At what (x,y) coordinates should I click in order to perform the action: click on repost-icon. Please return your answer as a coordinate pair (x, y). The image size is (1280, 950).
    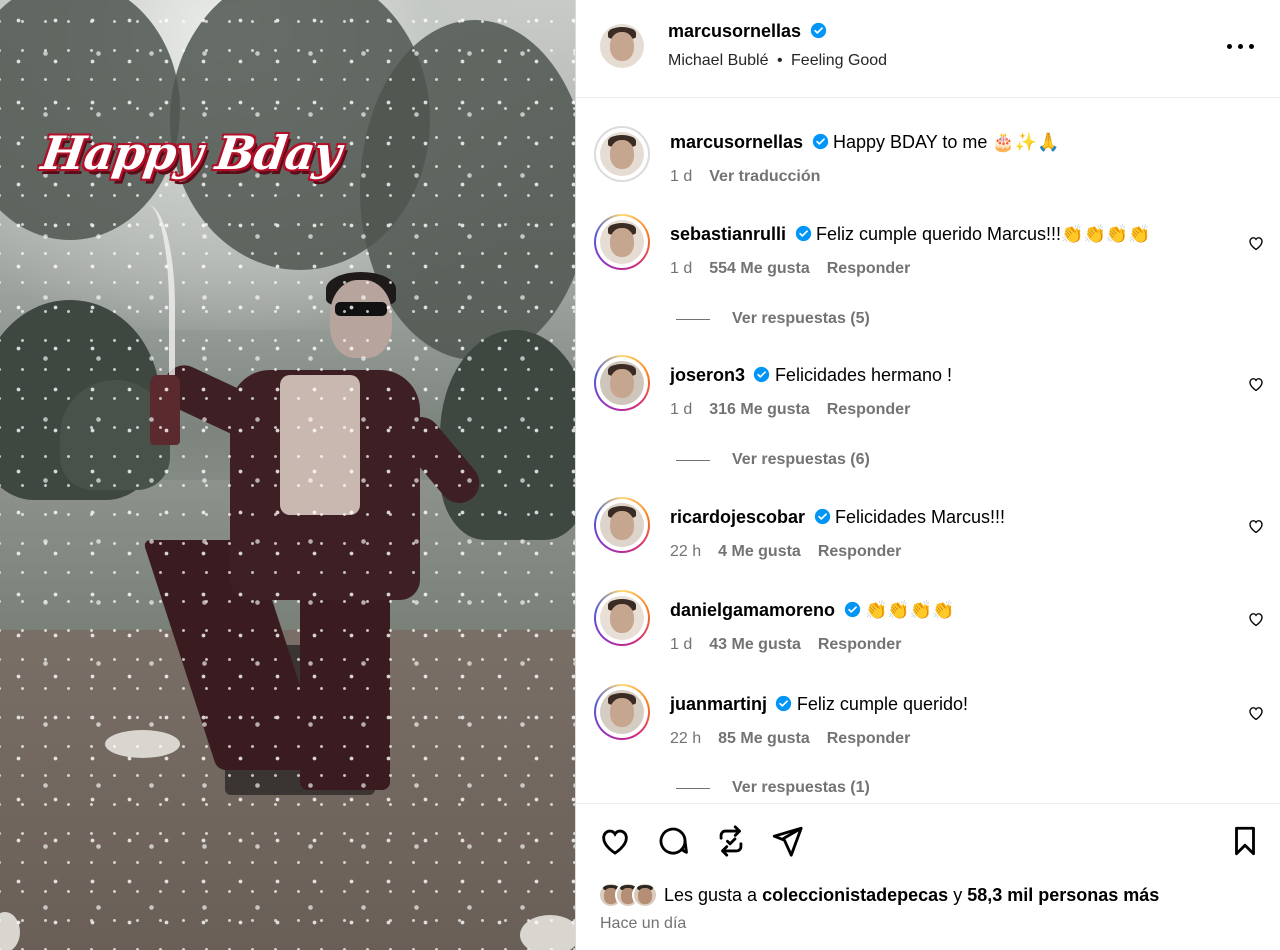
    Looking at the image, I should click on (731, 841).